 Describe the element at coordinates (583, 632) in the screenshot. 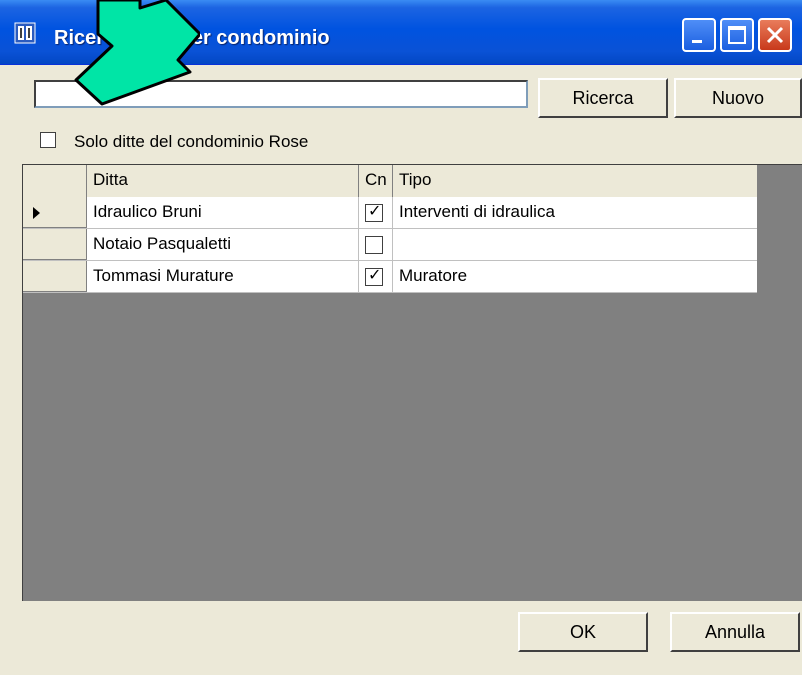

I see `ok-button: OK` at that location.